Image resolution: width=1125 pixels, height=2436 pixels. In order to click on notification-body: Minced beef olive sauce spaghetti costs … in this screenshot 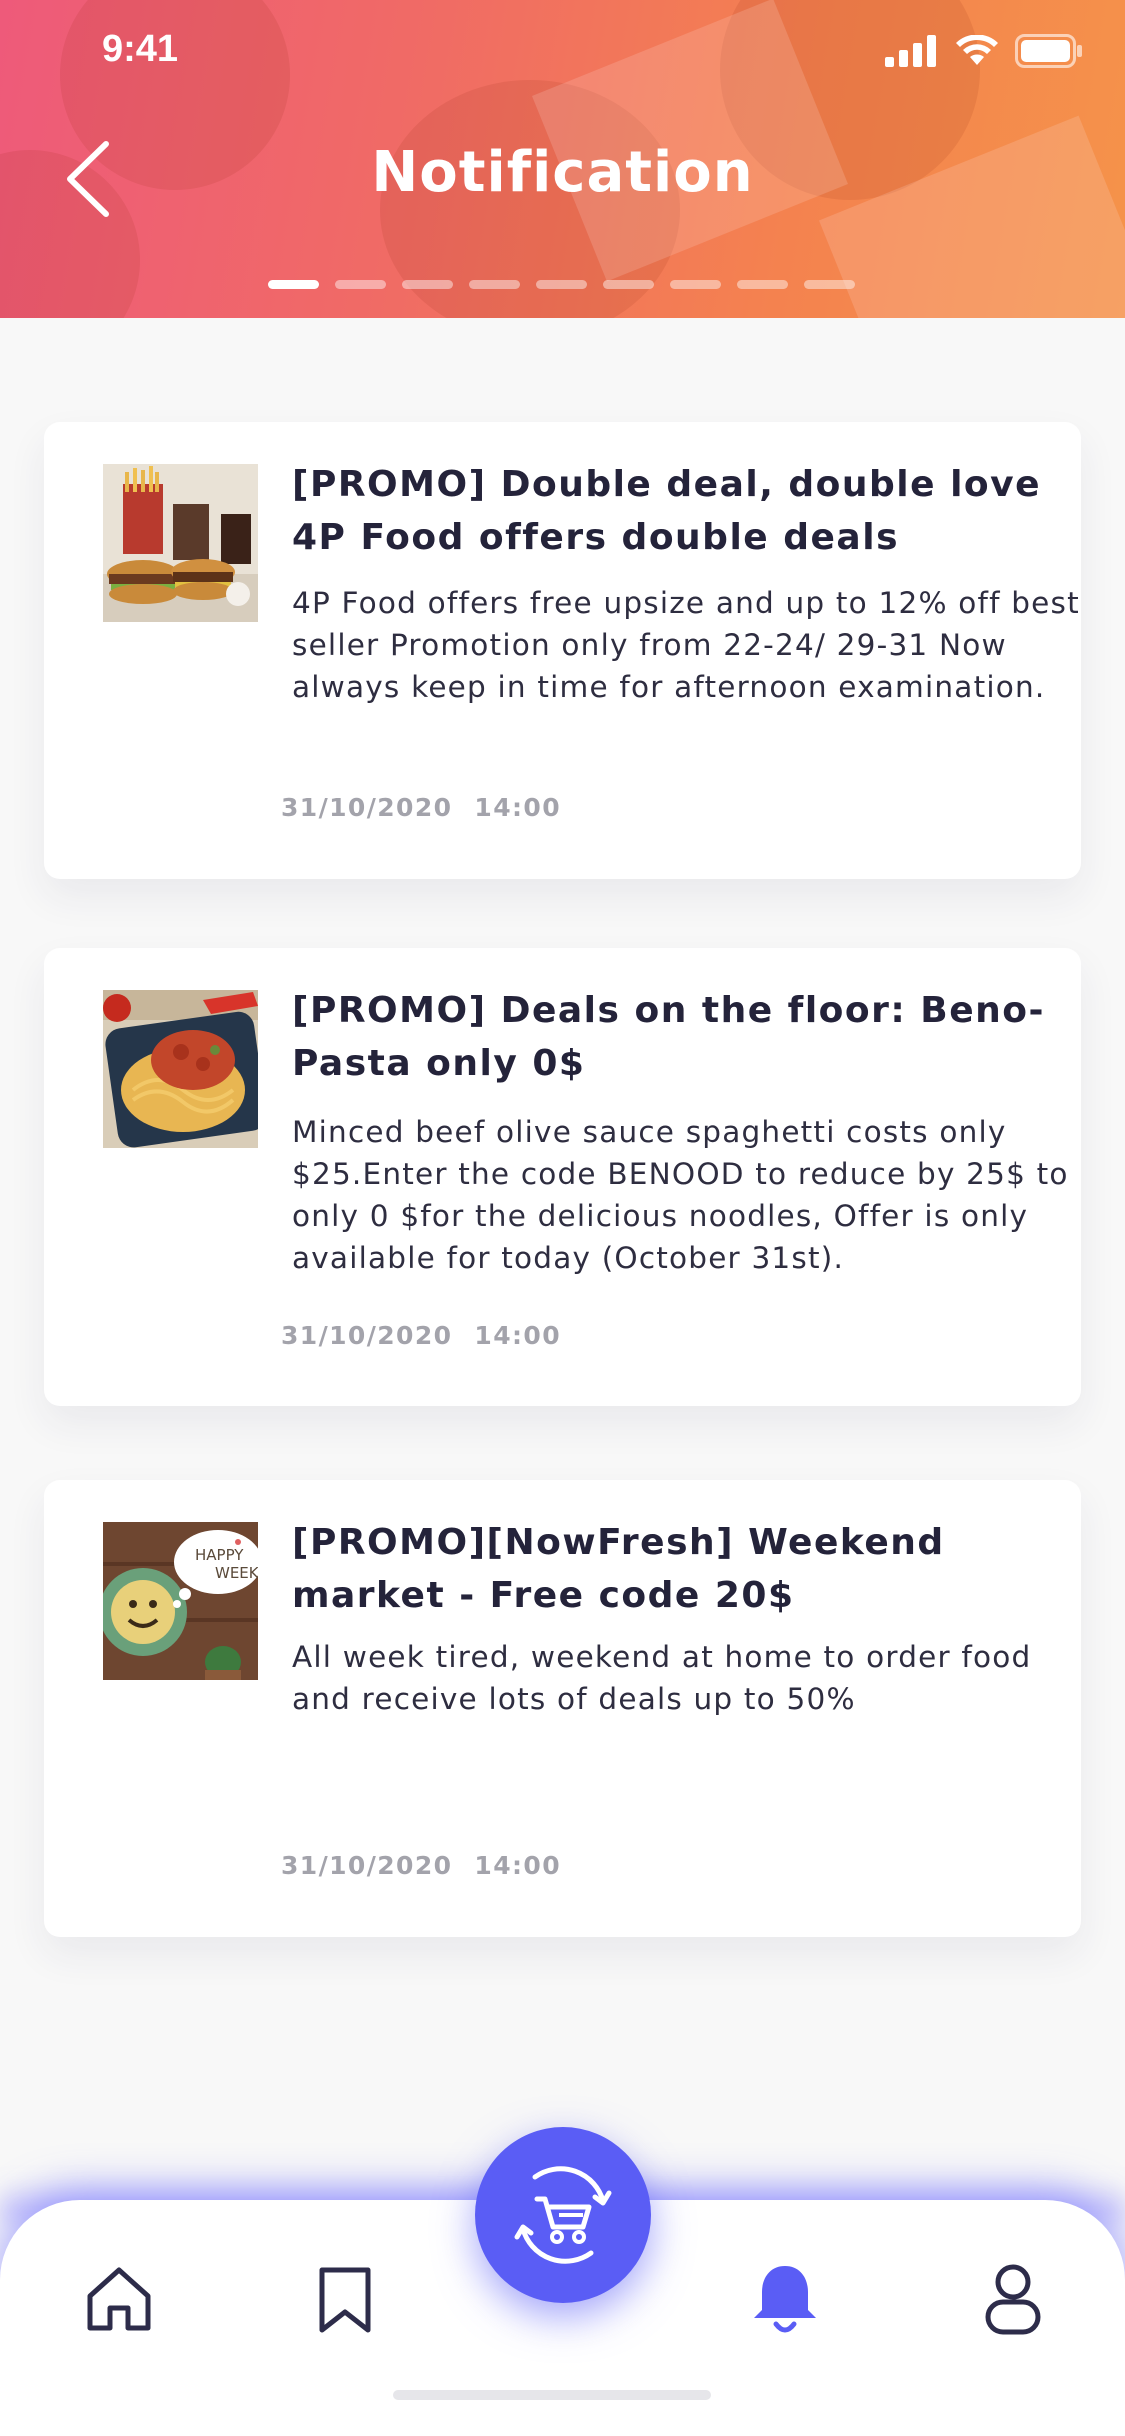, I will do `click(680, 1195)`.